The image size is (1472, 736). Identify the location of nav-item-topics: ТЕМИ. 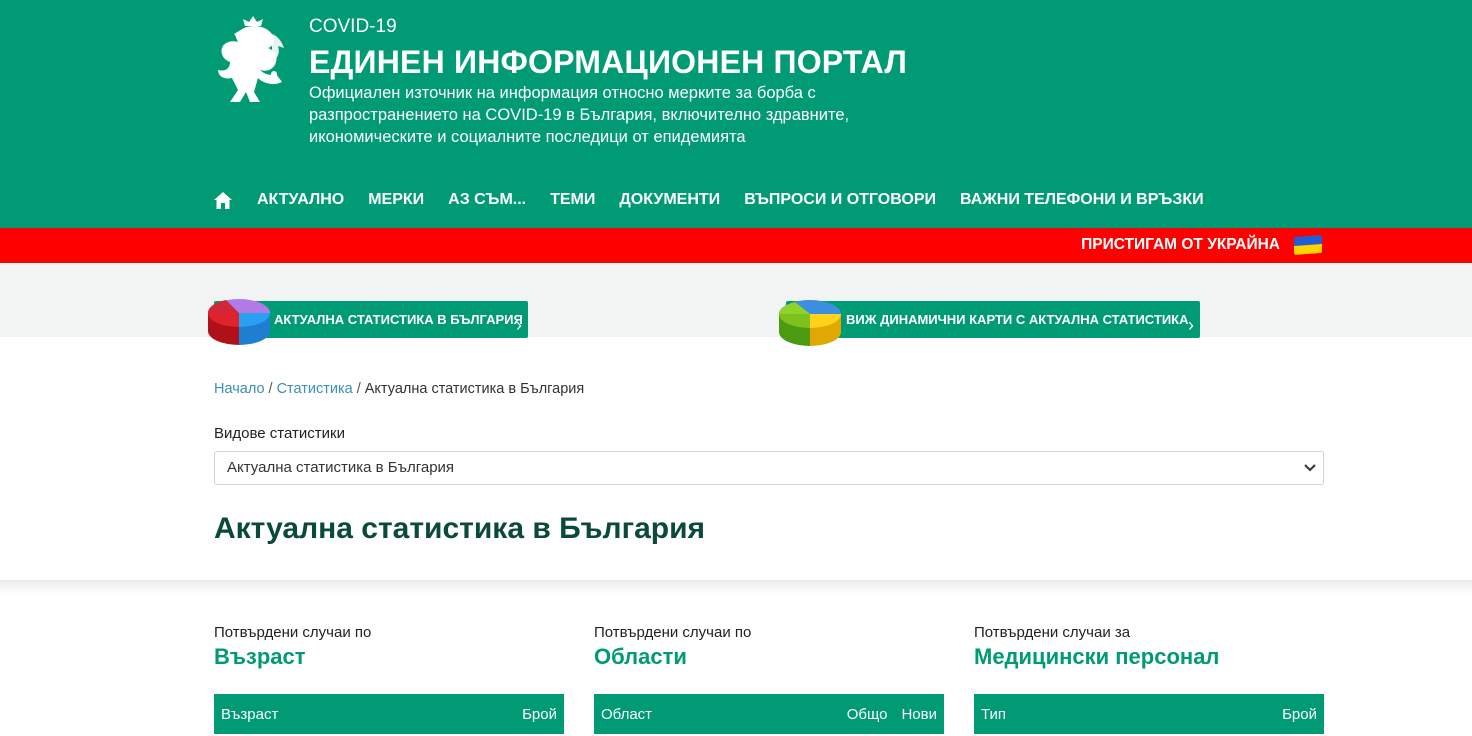
(572, 200).